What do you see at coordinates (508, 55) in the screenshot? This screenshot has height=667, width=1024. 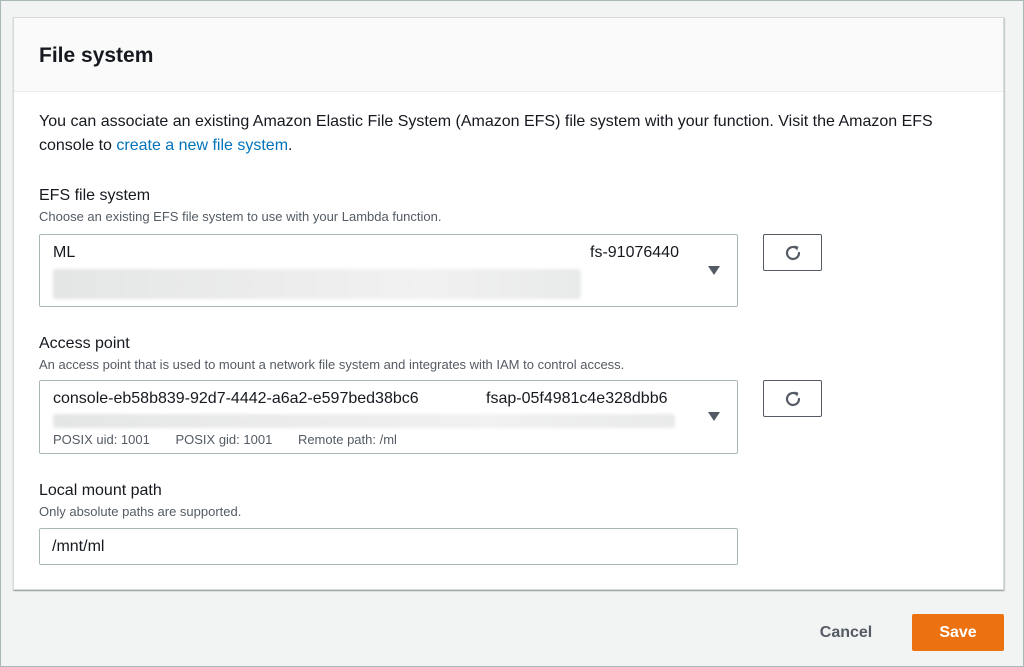 I see `panel-header: File system` at bounding box center [508, 55].